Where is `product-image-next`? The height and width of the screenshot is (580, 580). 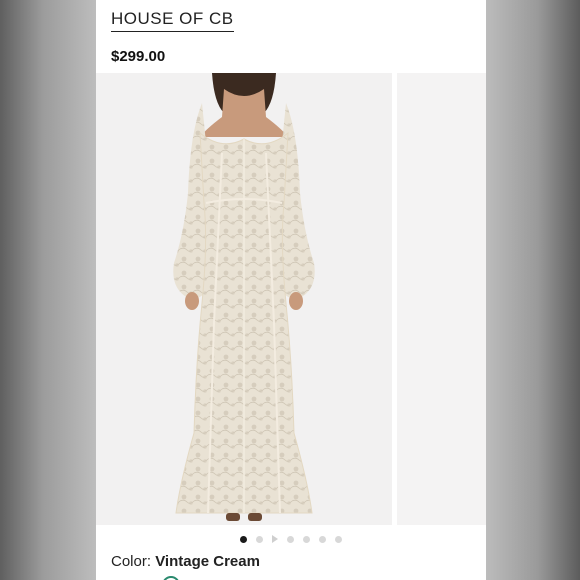
product-image-next is located at coordinates (441, 299).